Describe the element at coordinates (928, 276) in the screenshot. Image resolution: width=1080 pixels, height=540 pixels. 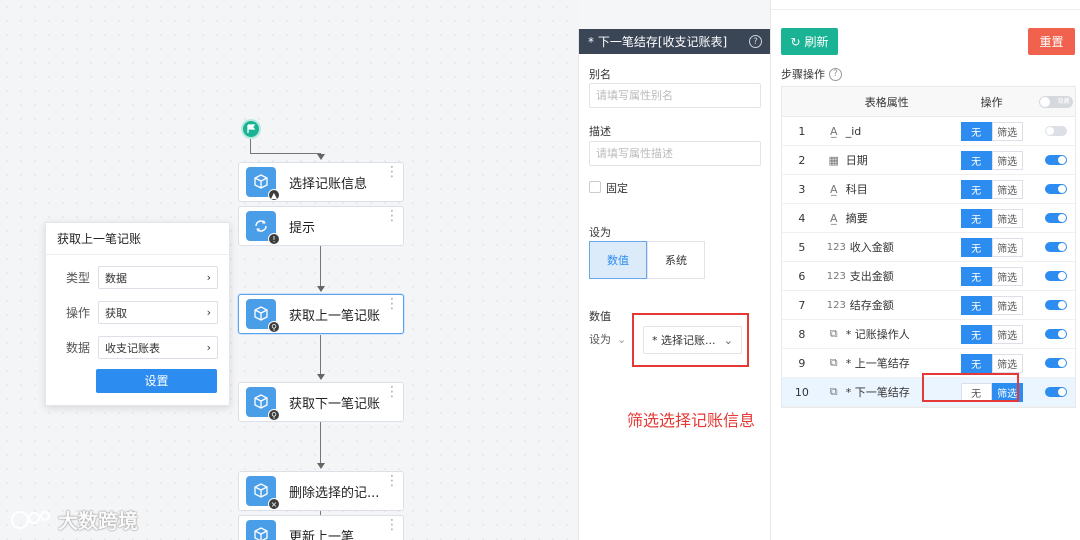
I see `table-row: 6 123 支出金额 无 筛选` at that location.